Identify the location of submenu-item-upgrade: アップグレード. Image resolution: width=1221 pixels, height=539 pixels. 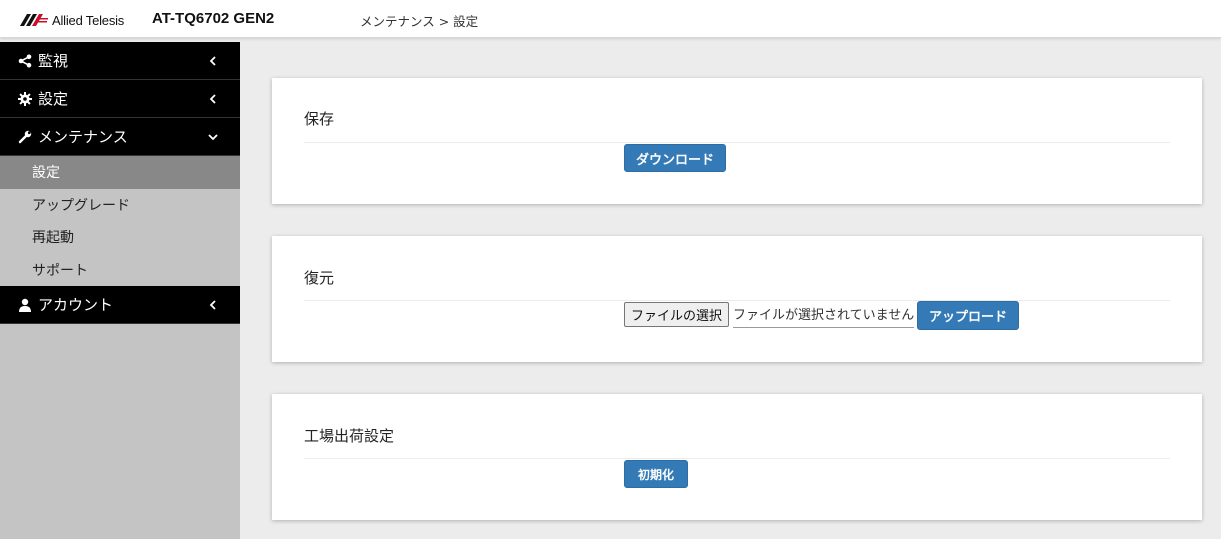
(120, 205).